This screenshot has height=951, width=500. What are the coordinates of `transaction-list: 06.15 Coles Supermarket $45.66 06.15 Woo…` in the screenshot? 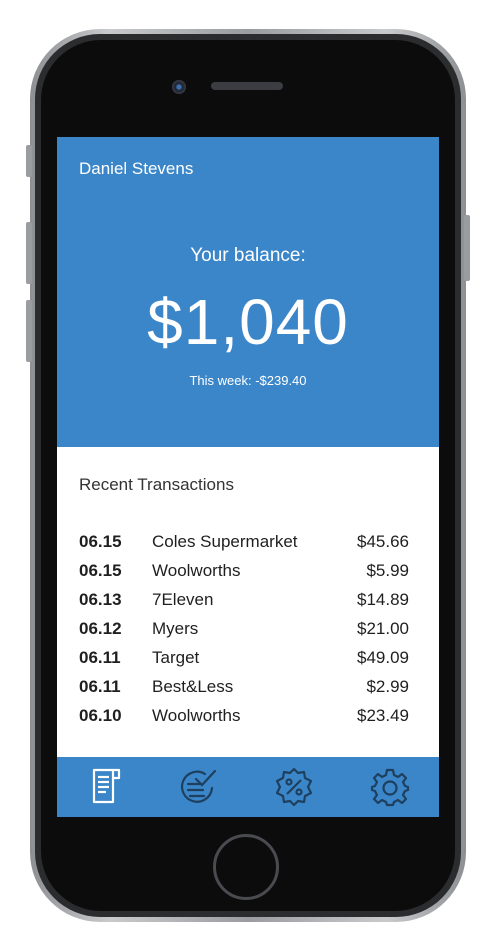 It's located at (244, 633).